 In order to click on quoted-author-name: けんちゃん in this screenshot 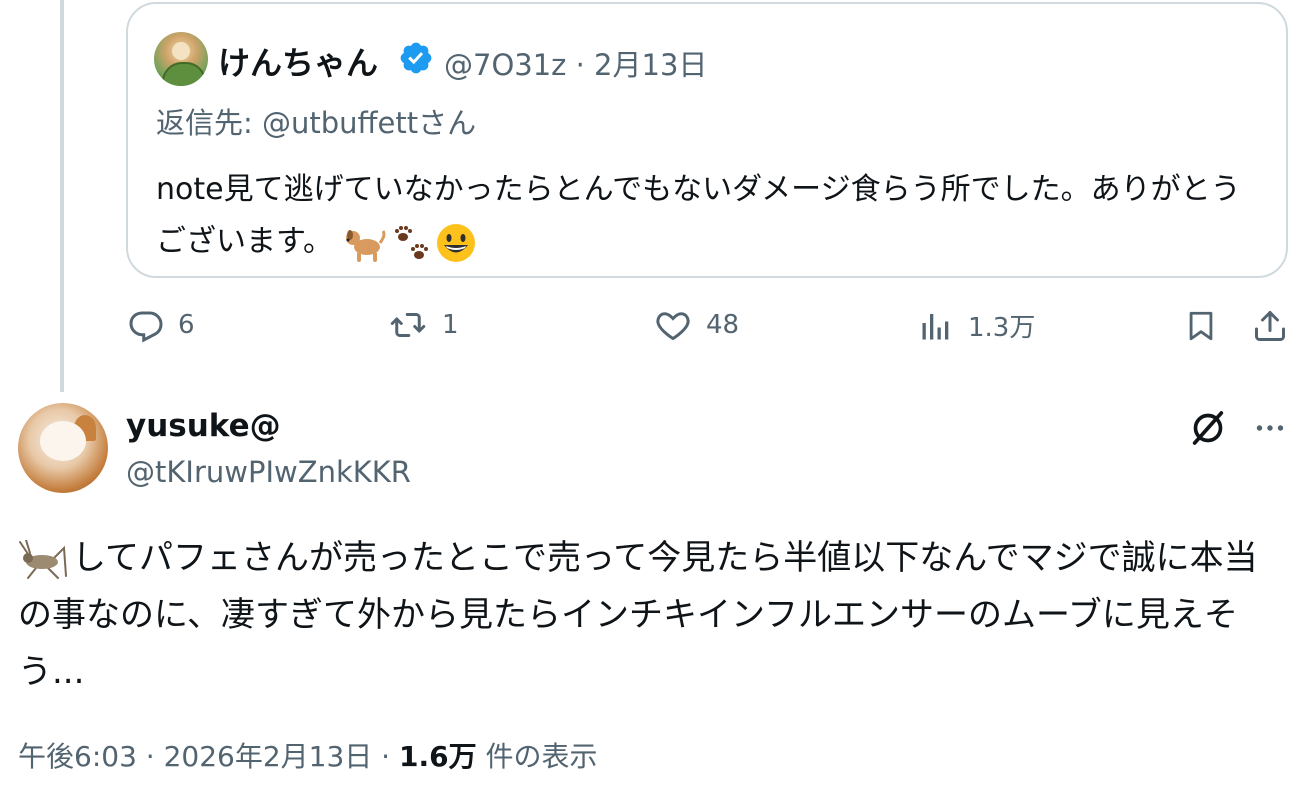, I will do `click(298, 61)`.